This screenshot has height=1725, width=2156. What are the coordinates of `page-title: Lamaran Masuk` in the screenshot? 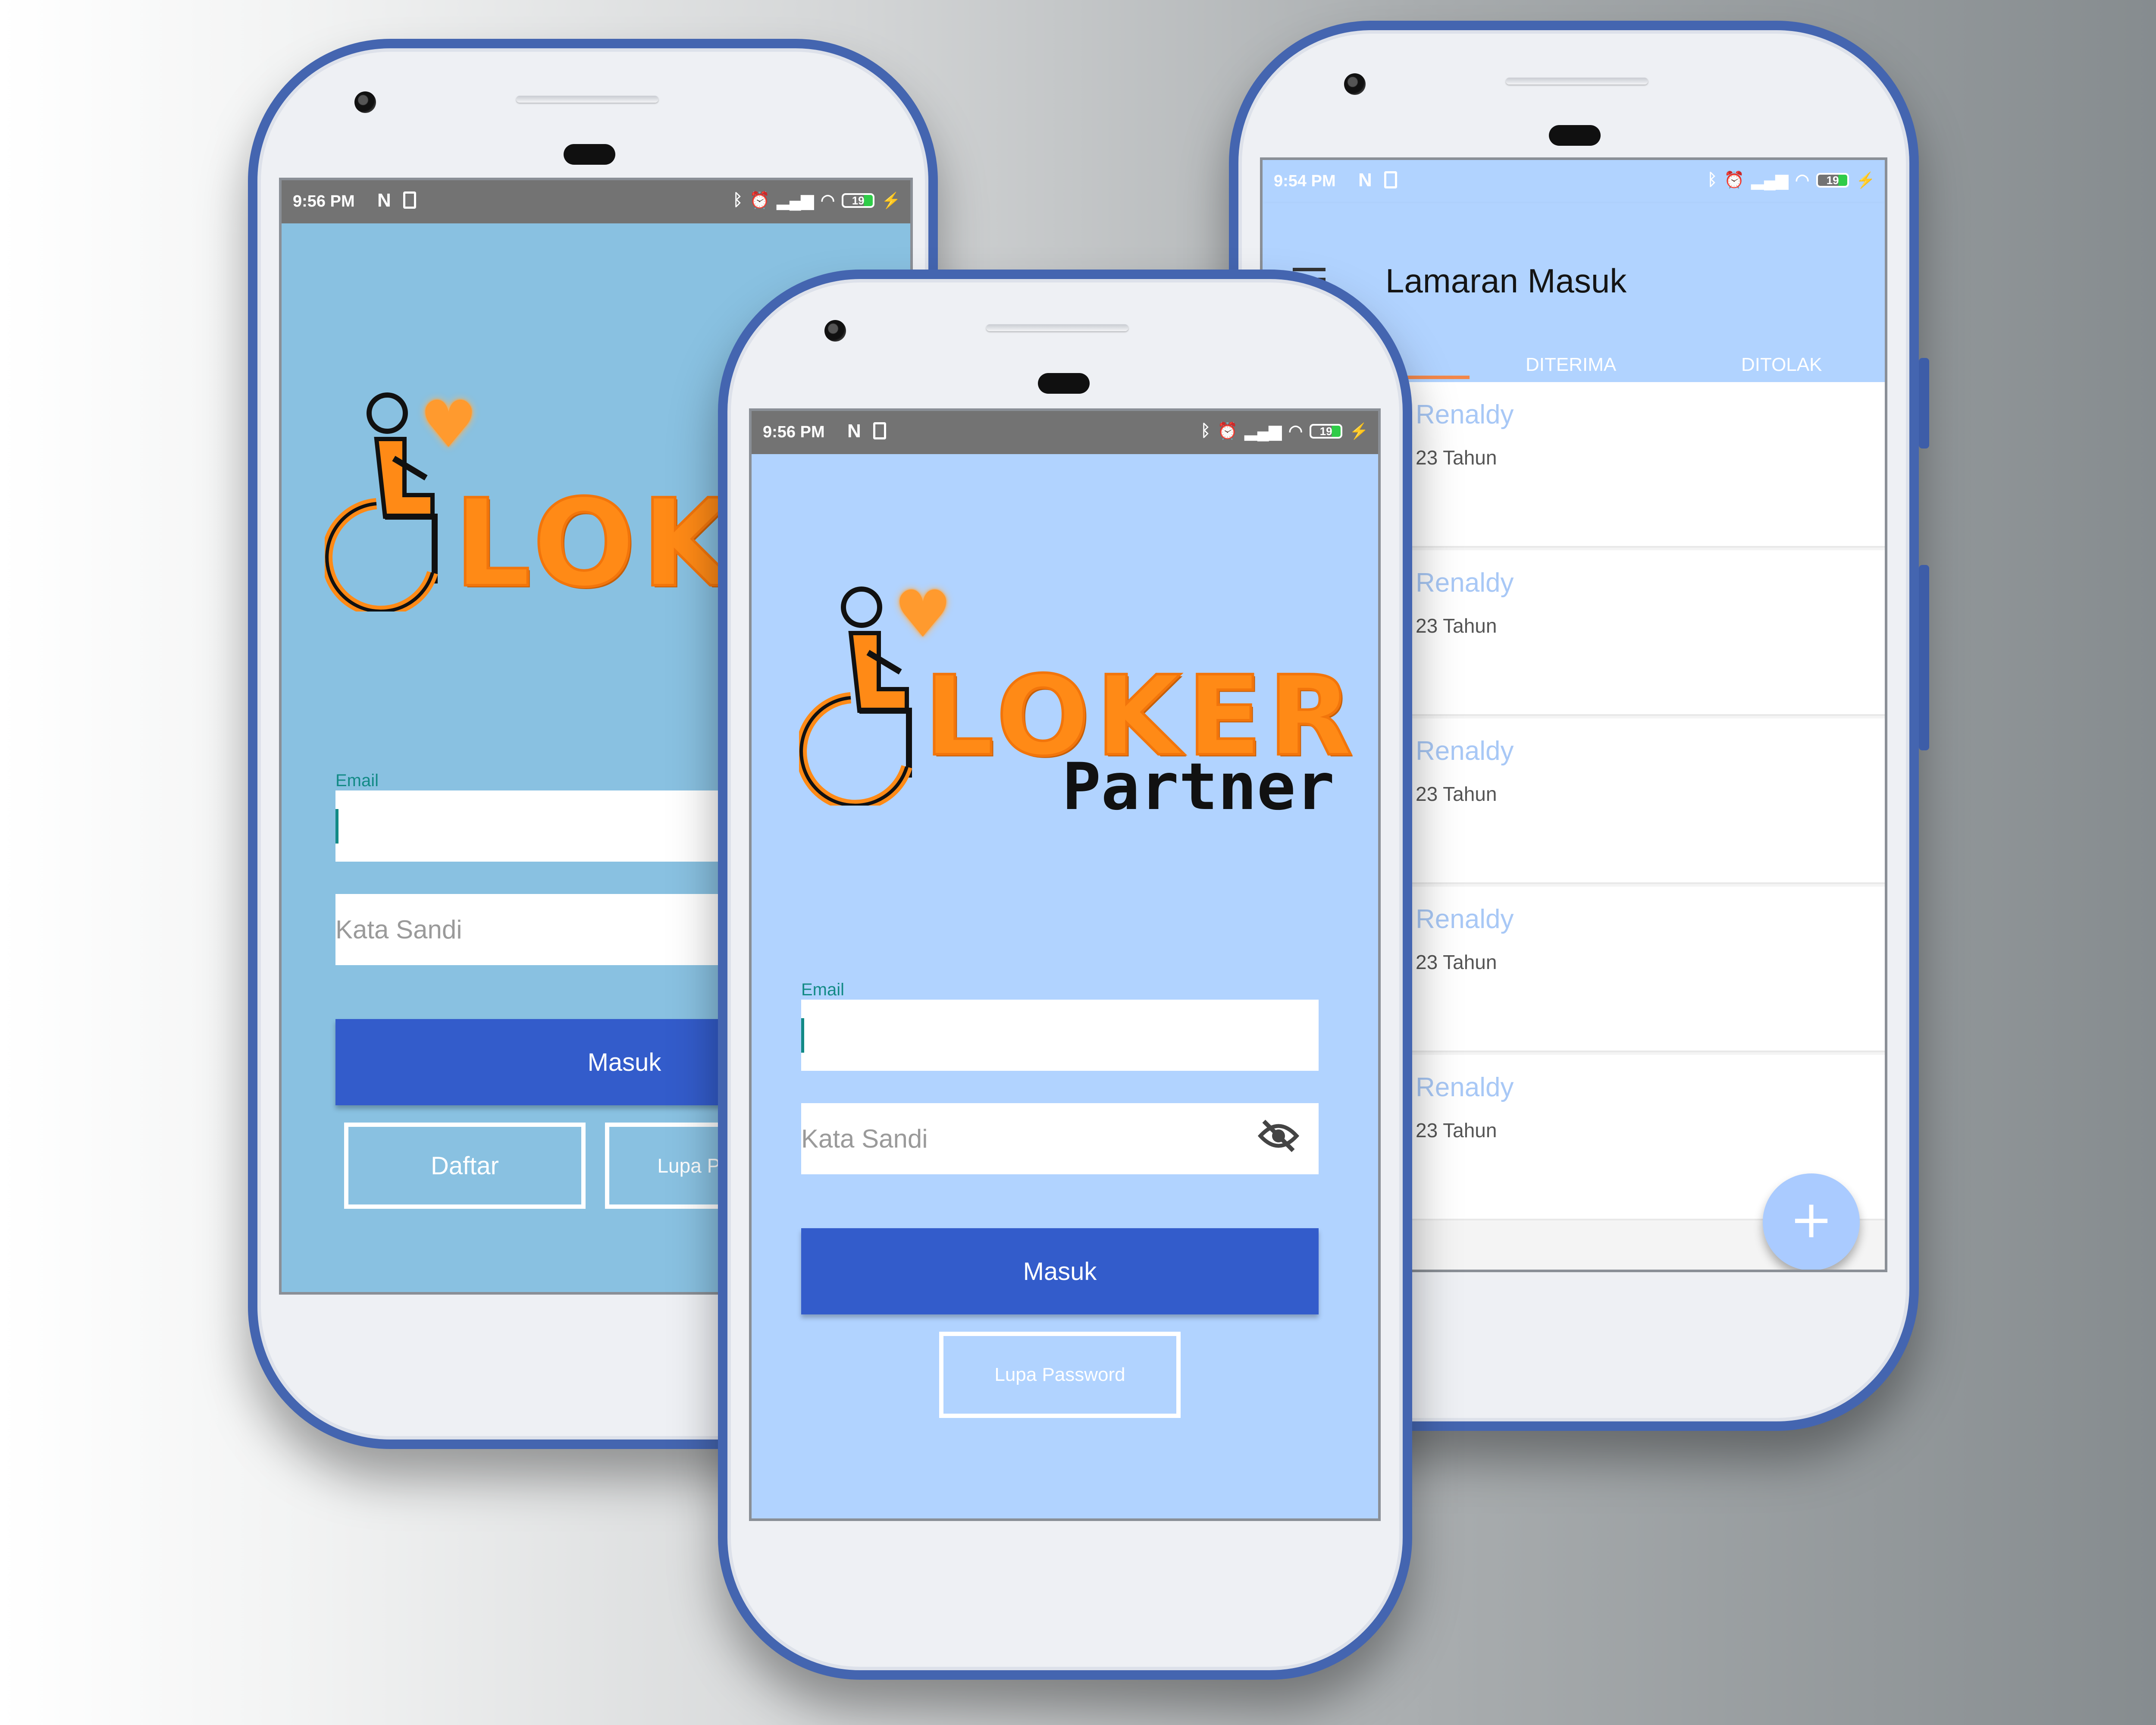 It's located at (1506, 281).